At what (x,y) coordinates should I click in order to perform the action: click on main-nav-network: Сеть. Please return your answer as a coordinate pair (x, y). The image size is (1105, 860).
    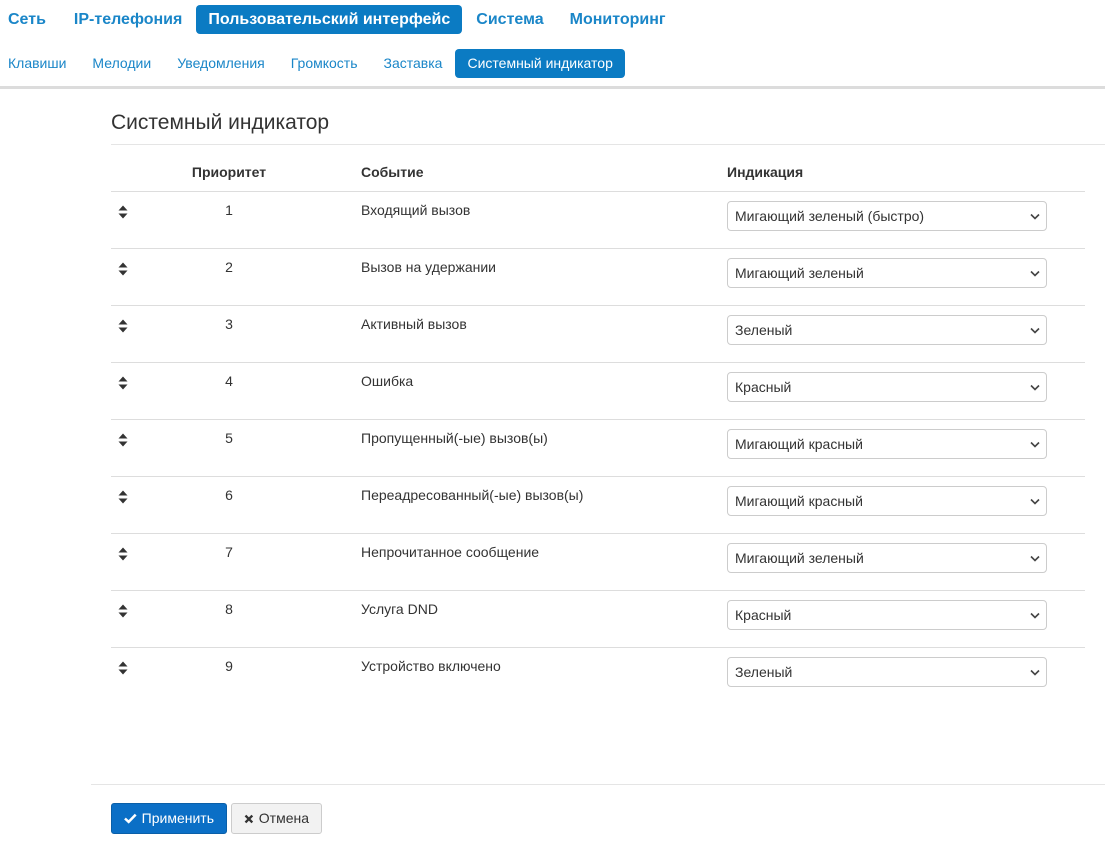
    Looking at the image, I should click on (30, 19).